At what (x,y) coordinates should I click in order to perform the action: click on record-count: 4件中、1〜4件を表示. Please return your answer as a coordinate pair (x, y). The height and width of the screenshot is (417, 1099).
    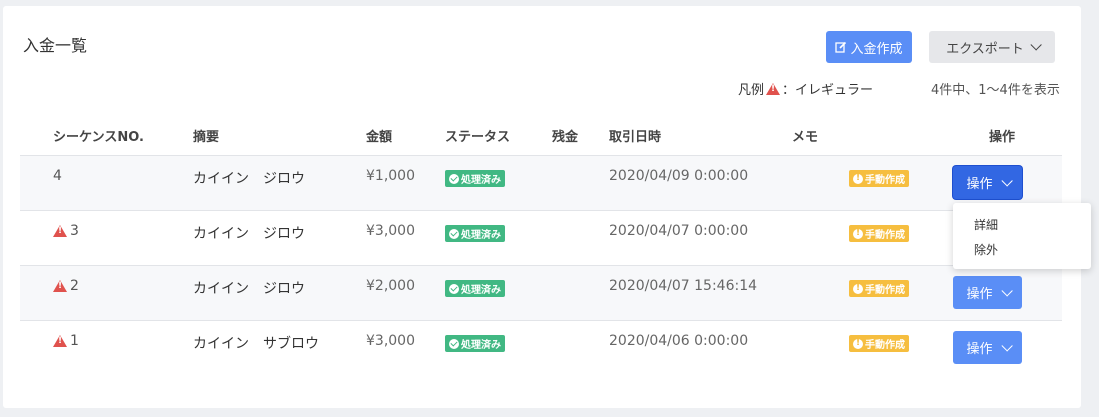
    Looking at the image, I should click on (995, 90).